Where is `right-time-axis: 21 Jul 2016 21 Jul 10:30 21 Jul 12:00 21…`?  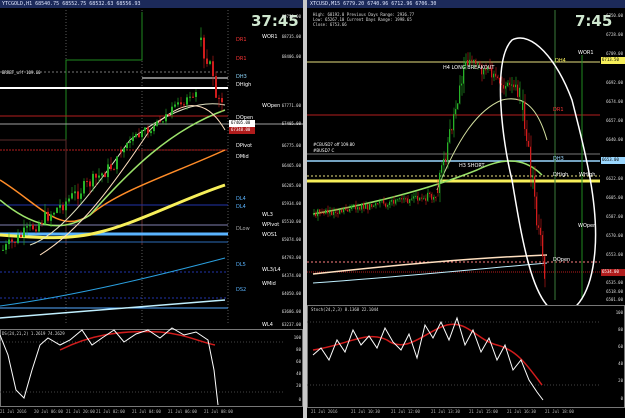 right-time-axis: 21 Jul 2016 21 Jul 10:30 21 Jul 12:00 21… is located at coordinates (442, 411).